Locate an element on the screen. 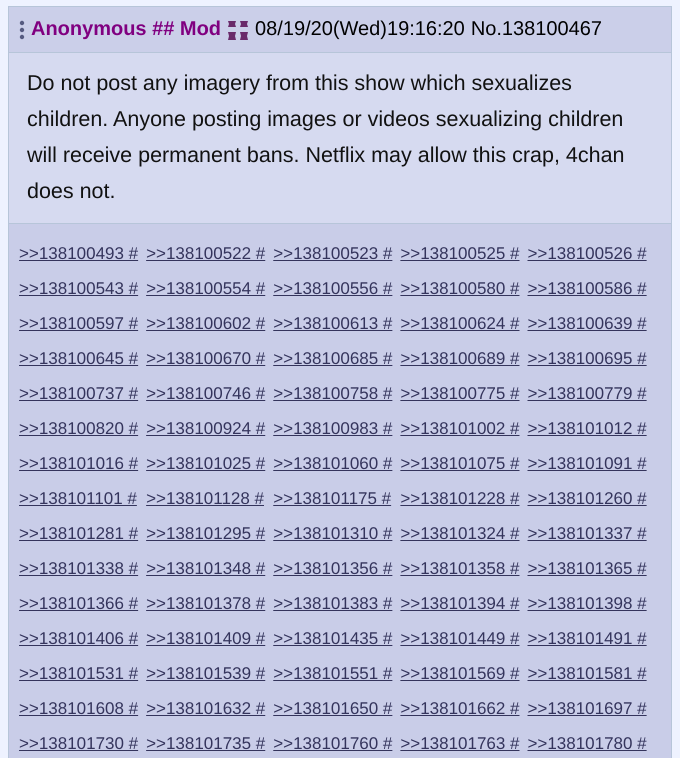 Image resolution: width=680 pixels, height=758 pixels. reply-link: >>138100775 # is located at coordinates (460, 393).